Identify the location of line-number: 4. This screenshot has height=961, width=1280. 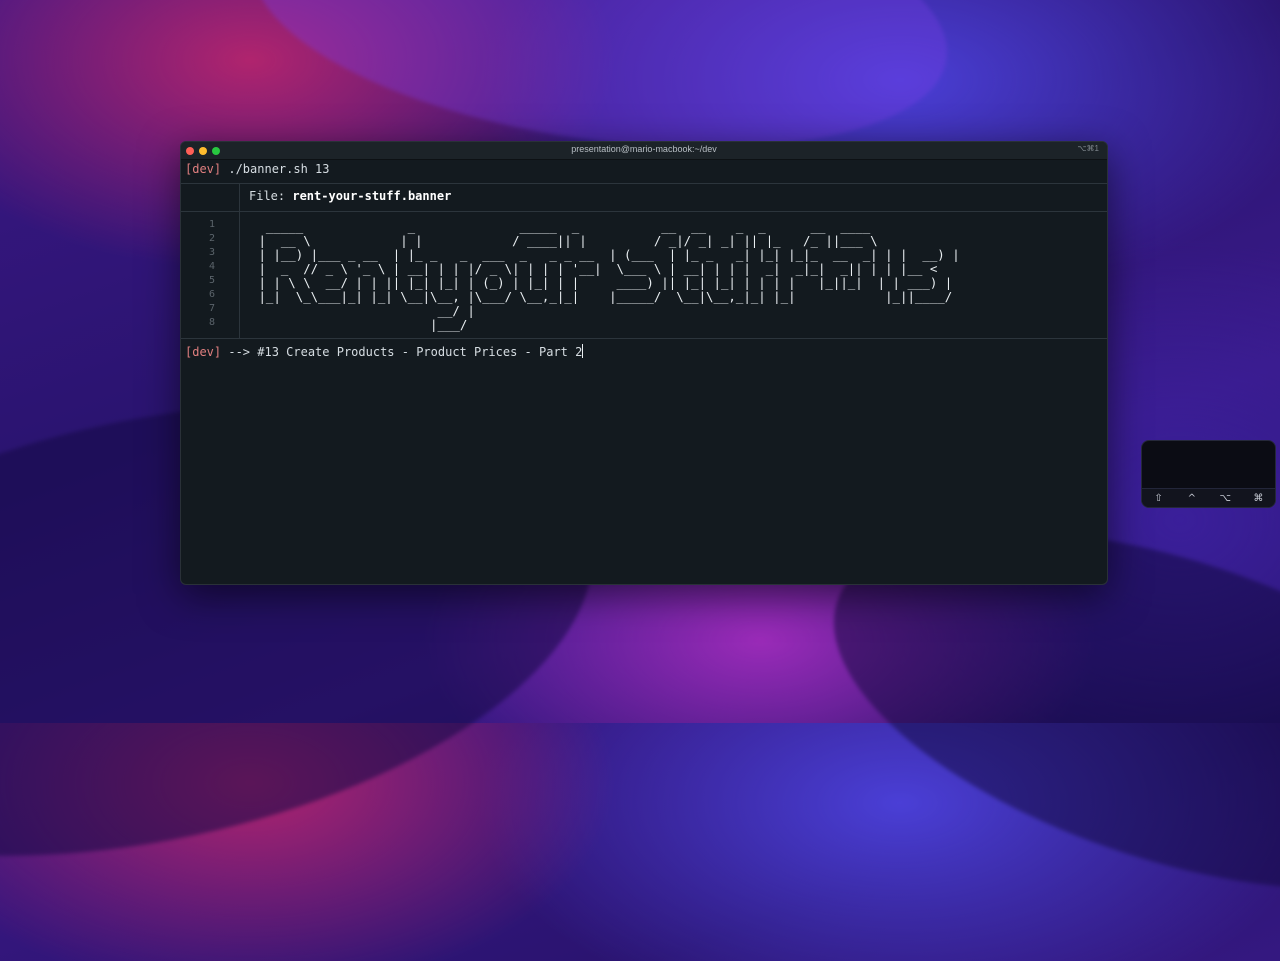
(211, 266).